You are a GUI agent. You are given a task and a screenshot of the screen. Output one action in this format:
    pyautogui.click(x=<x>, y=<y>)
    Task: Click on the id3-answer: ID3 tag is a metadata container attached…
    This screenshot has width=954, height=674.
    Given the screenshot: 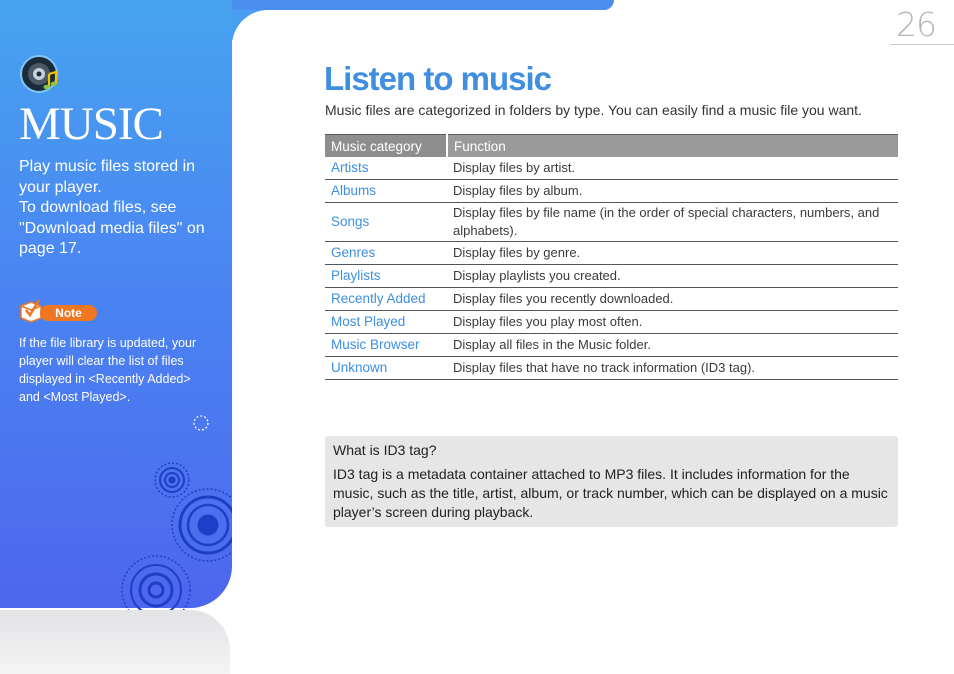 What is the action you would take?
    pyautogui.click(x=610, y=493)
    